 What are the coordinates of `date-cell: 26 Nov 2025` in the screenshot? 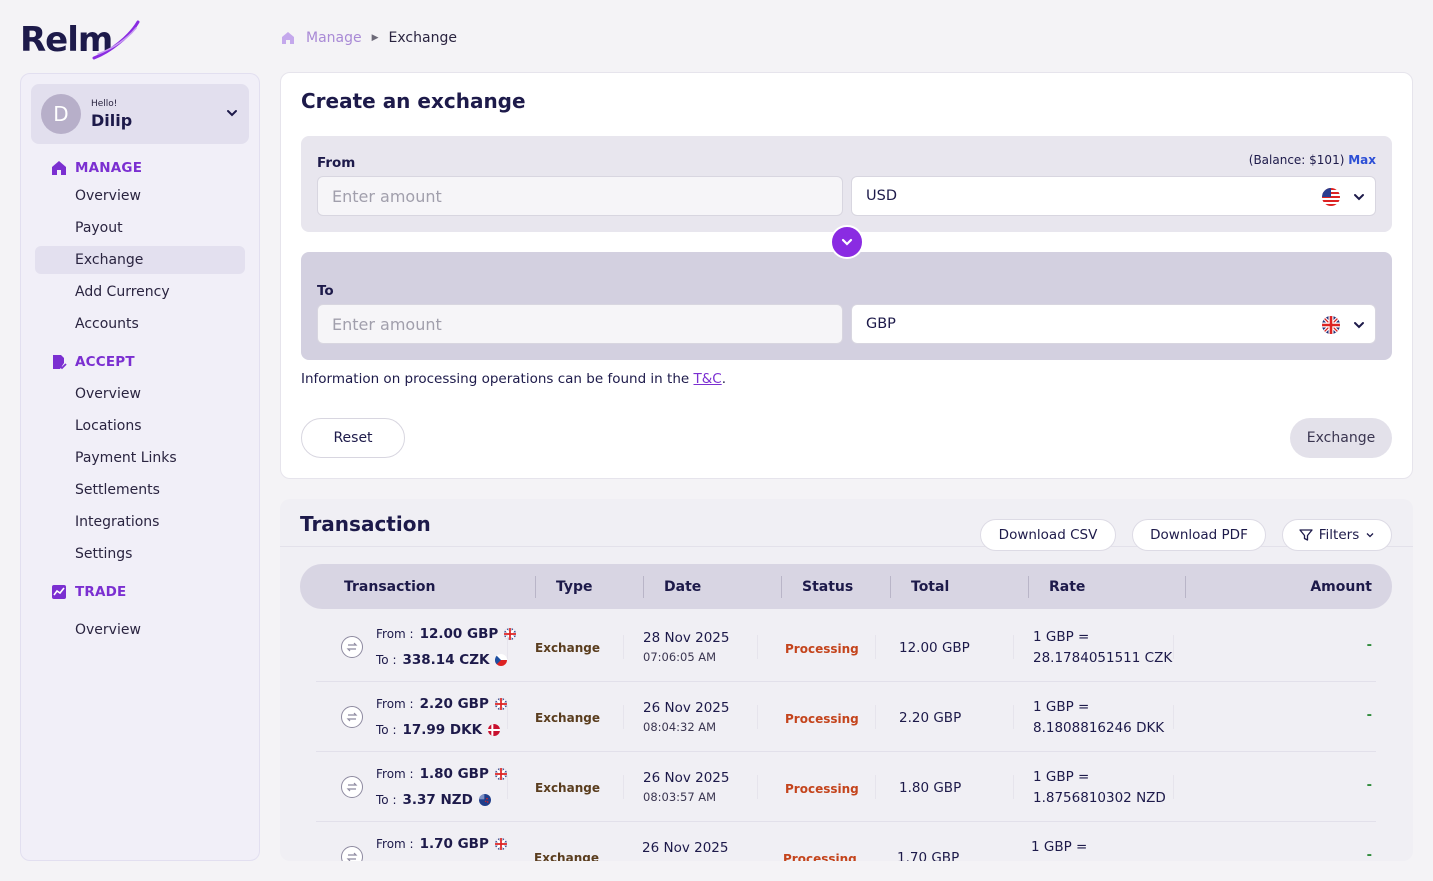 It's located at (685, 848).